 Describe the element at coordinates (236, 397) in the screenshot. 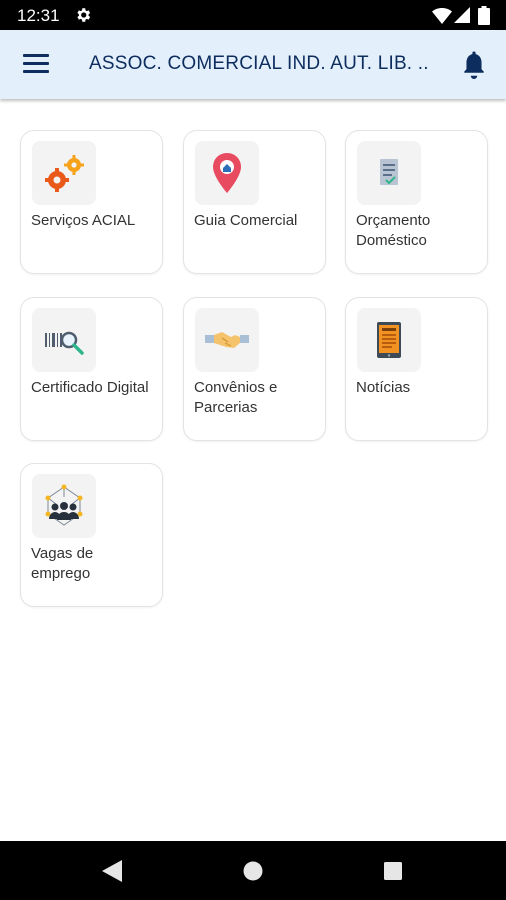

I see `card-label: Convênios e Parcerias` at that location.